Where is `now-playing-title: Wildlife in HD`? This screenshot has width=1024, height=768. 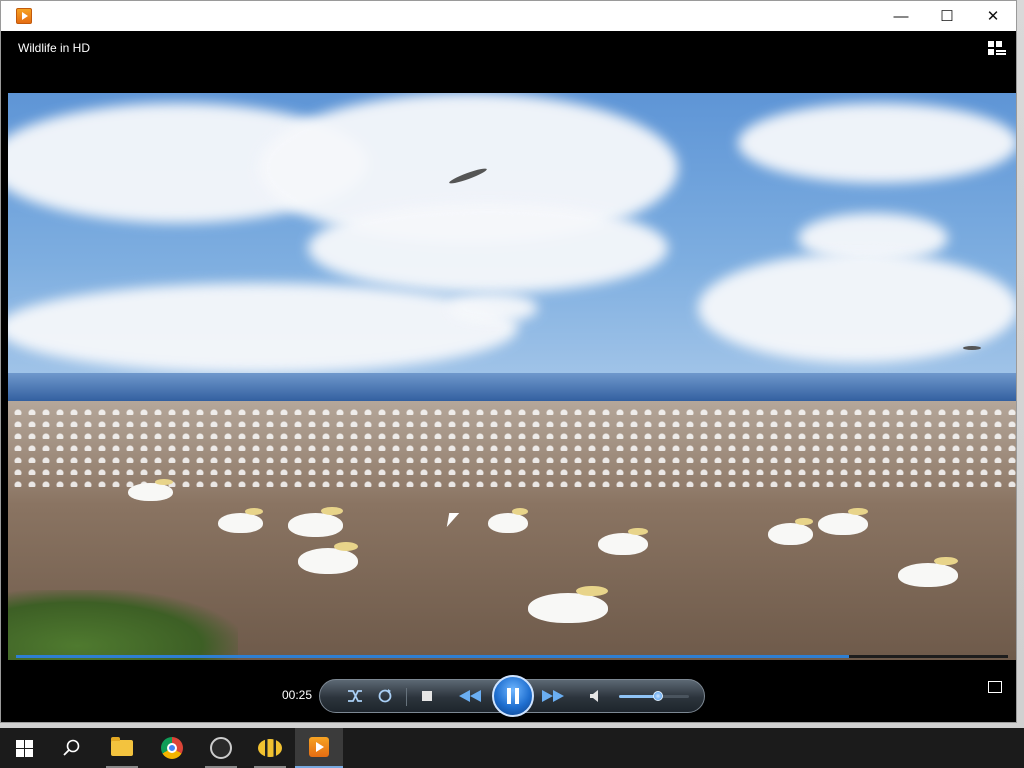 now-playing-title: Wildlife in HD is located at coordinates (54, 48).